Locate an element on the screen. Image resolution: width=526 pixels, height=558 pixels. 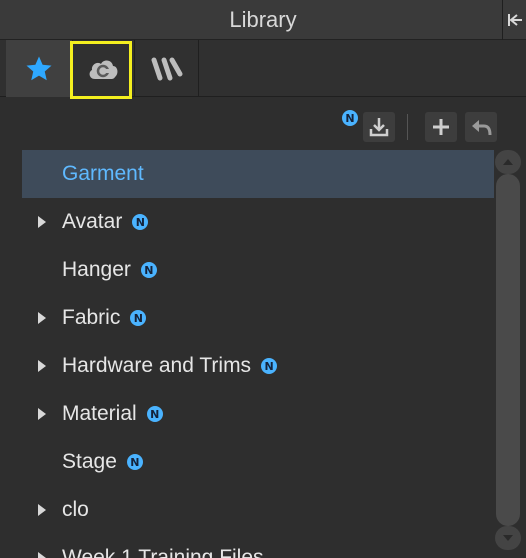
collapse-button is located at coordinates (514, 20).